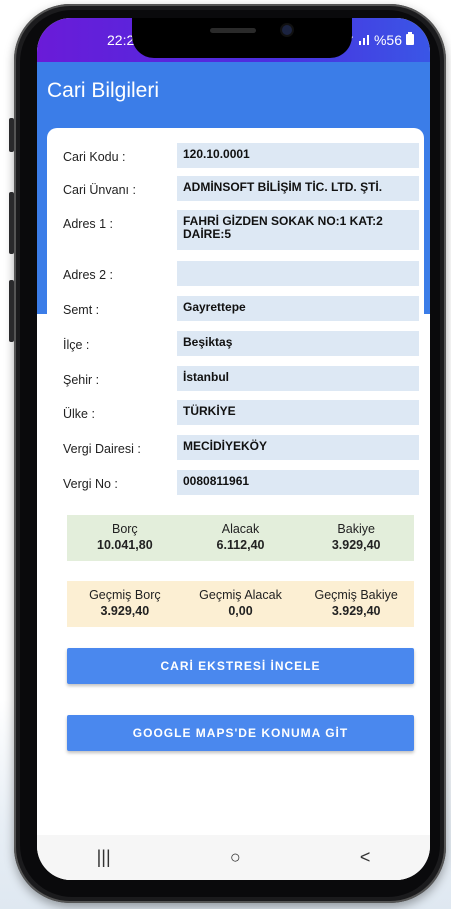 The width and height of the screenshot is (451, 909). I want to click on past-borc-label: Geçmiş Borç, so click(125, 595).